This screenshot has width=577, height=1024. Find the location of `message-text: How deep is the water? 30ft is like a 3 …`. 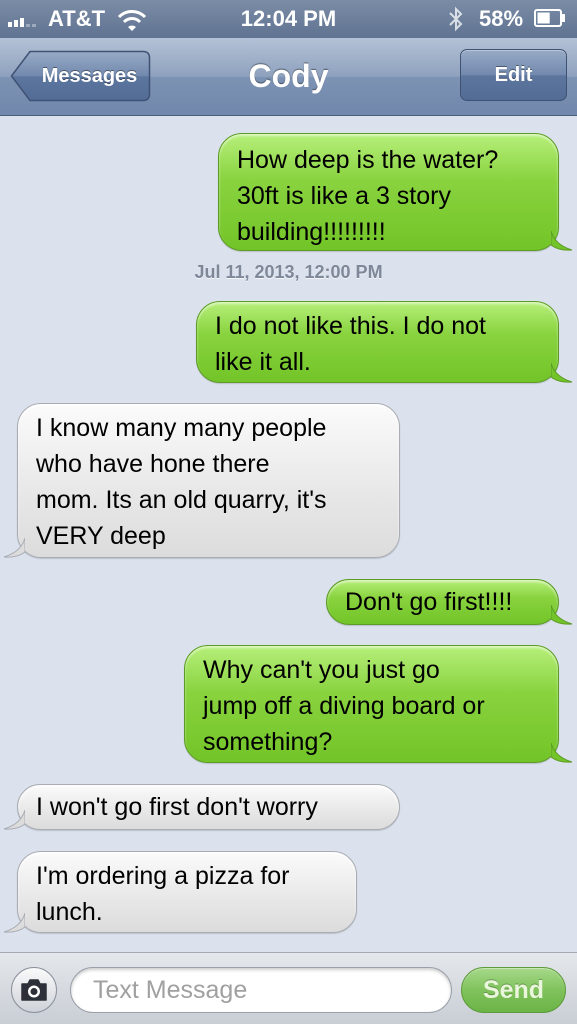

message-text: How deep is the water? 30ft is like a 3 … is located at coordinates (368, 196).